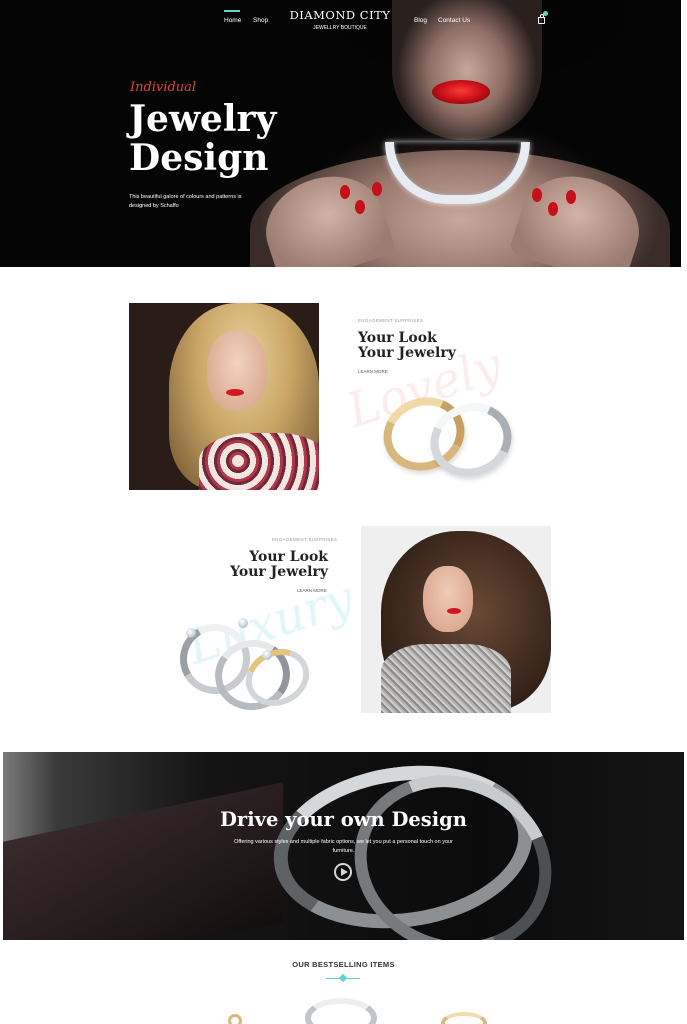 Image resolution: width=687 pixels, height=1024 pixels. I want to click on hero-title-line-1: Jewelry, so click(203, 119).